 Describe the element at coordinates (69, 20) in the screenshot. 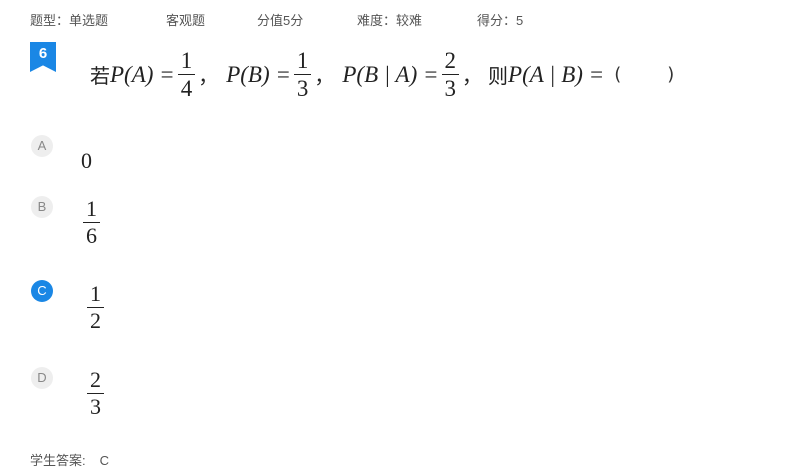

I see `question-type: 题型：单选题` at that location.